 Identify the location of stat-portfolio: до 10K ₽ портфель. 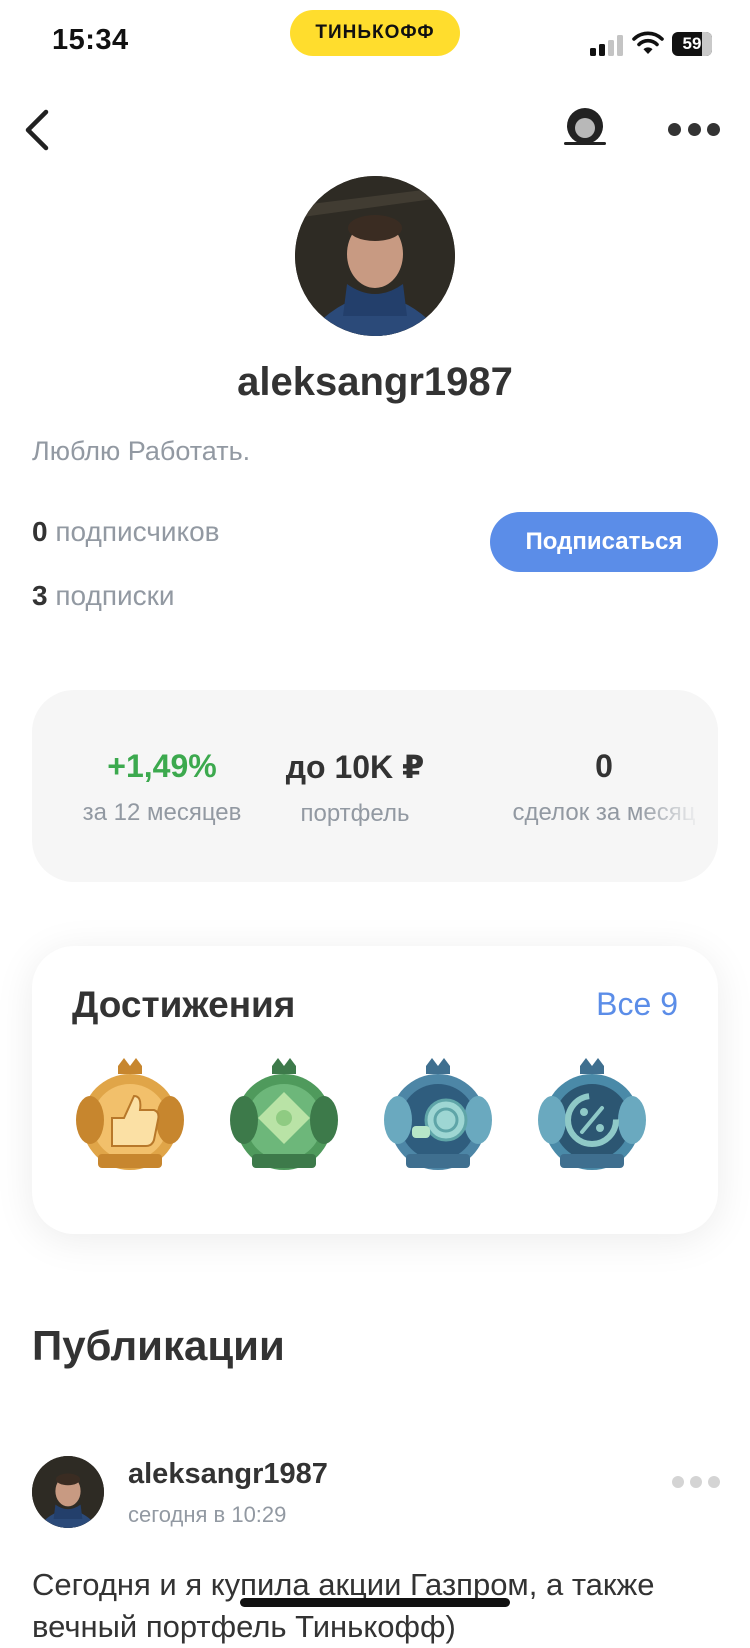
(355, 788).